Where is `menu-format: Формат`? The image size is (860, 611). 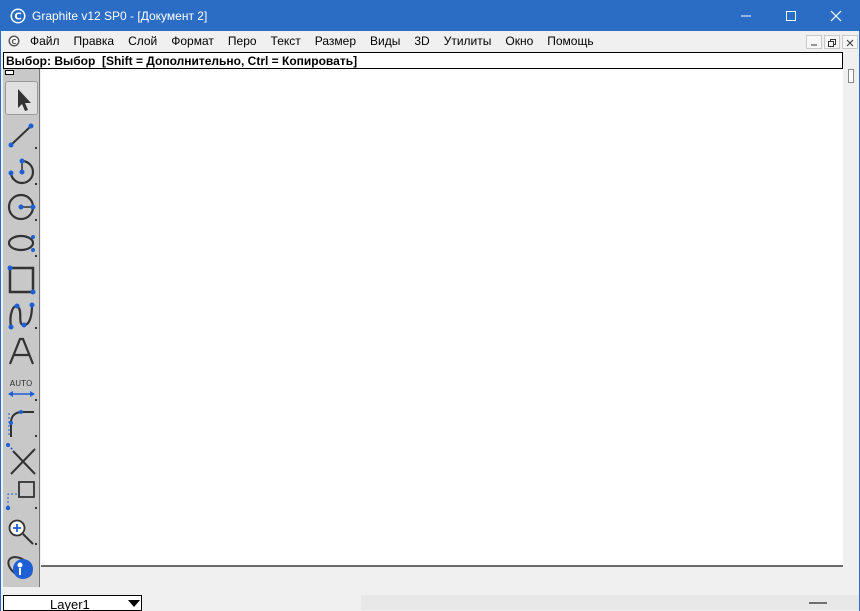 menu-format: Формат is located at coordinates (192, 41).